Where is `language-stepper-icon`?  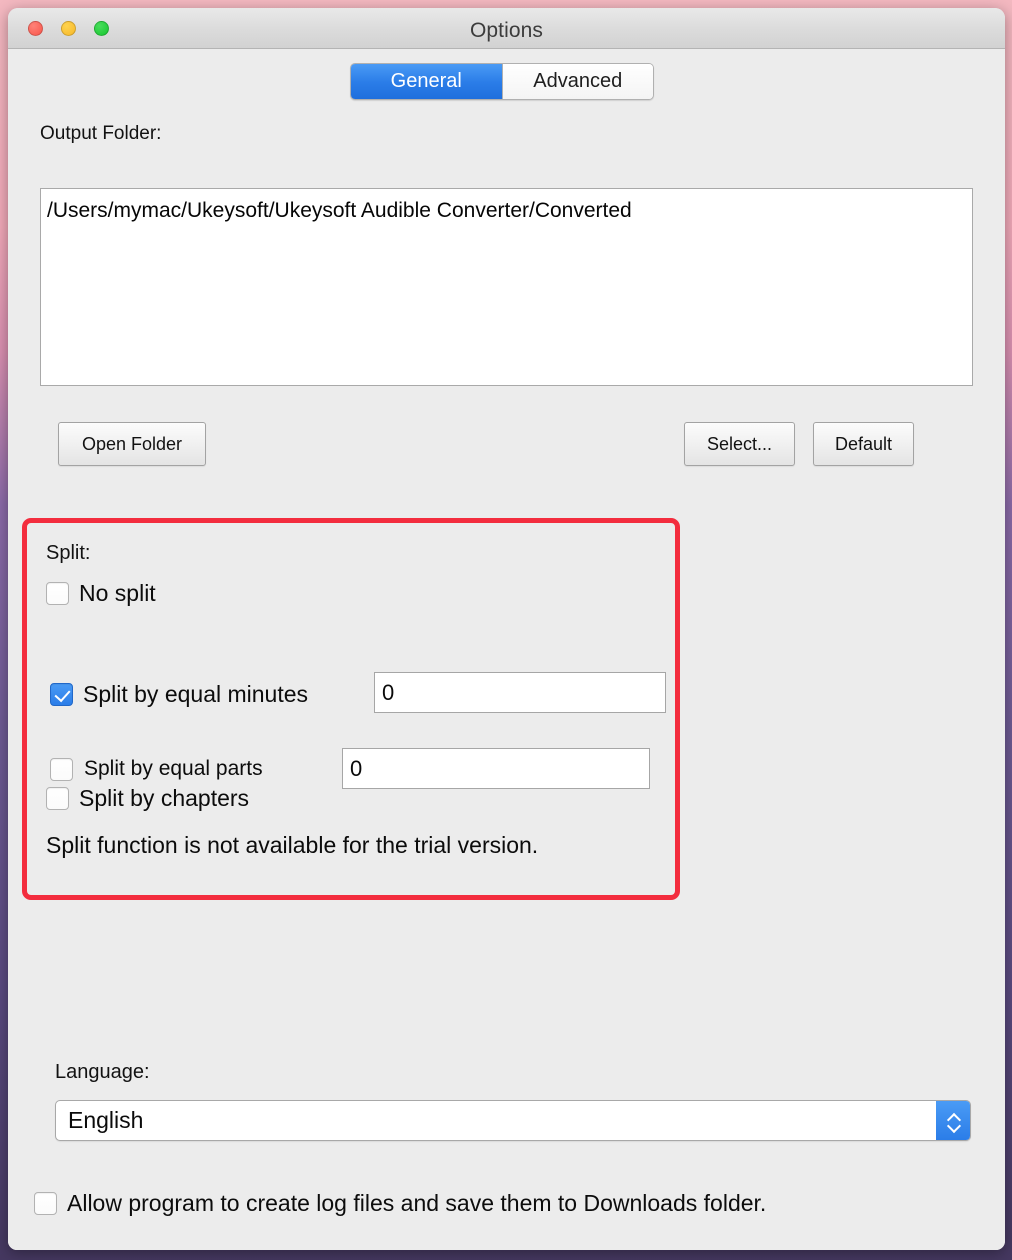 language-stepper-icon is located at coordinates (953, 1120).